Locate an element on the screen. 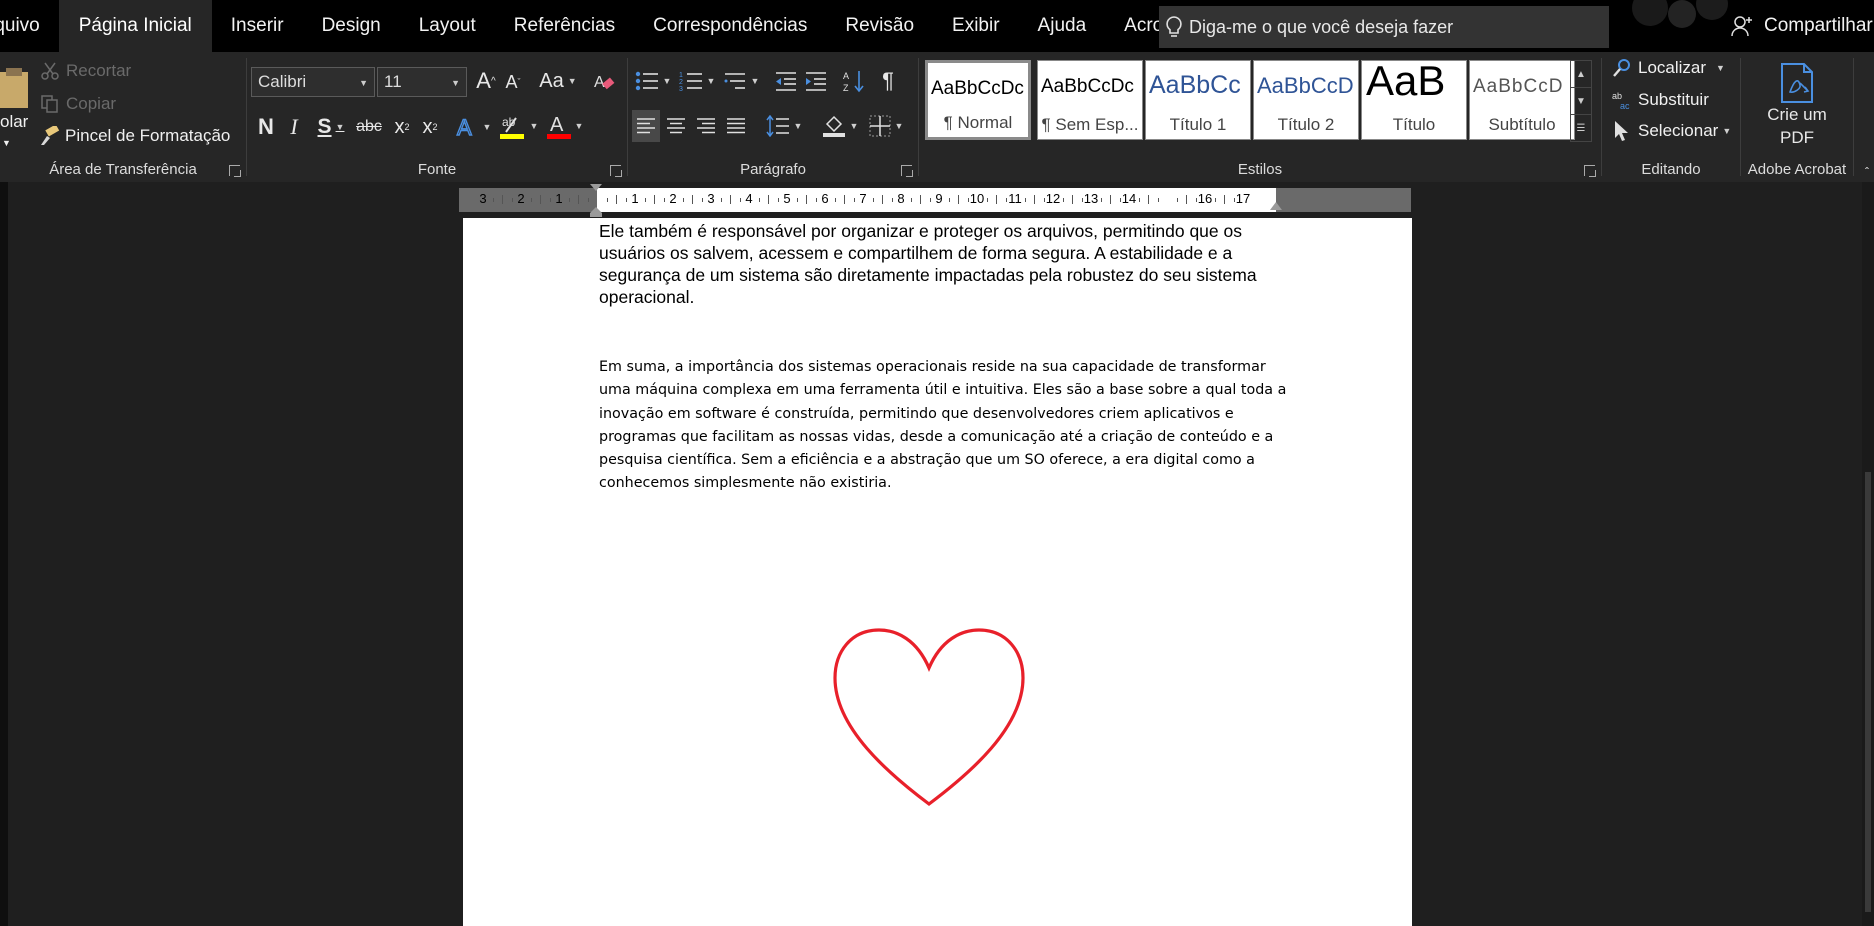 This screenshot has height=926, width=1874. borders-button: ▼ is located at coordinates (886, 126).